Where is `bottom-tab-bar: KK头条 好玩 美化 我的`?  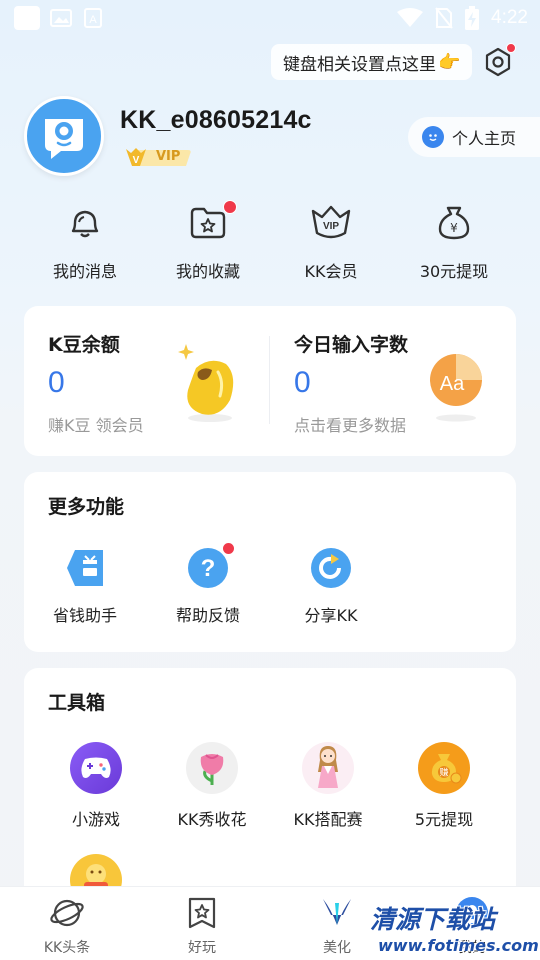
bottom-tab-bar: KK头条 好玩 美化 我的 is located at coordinates (270, 923).